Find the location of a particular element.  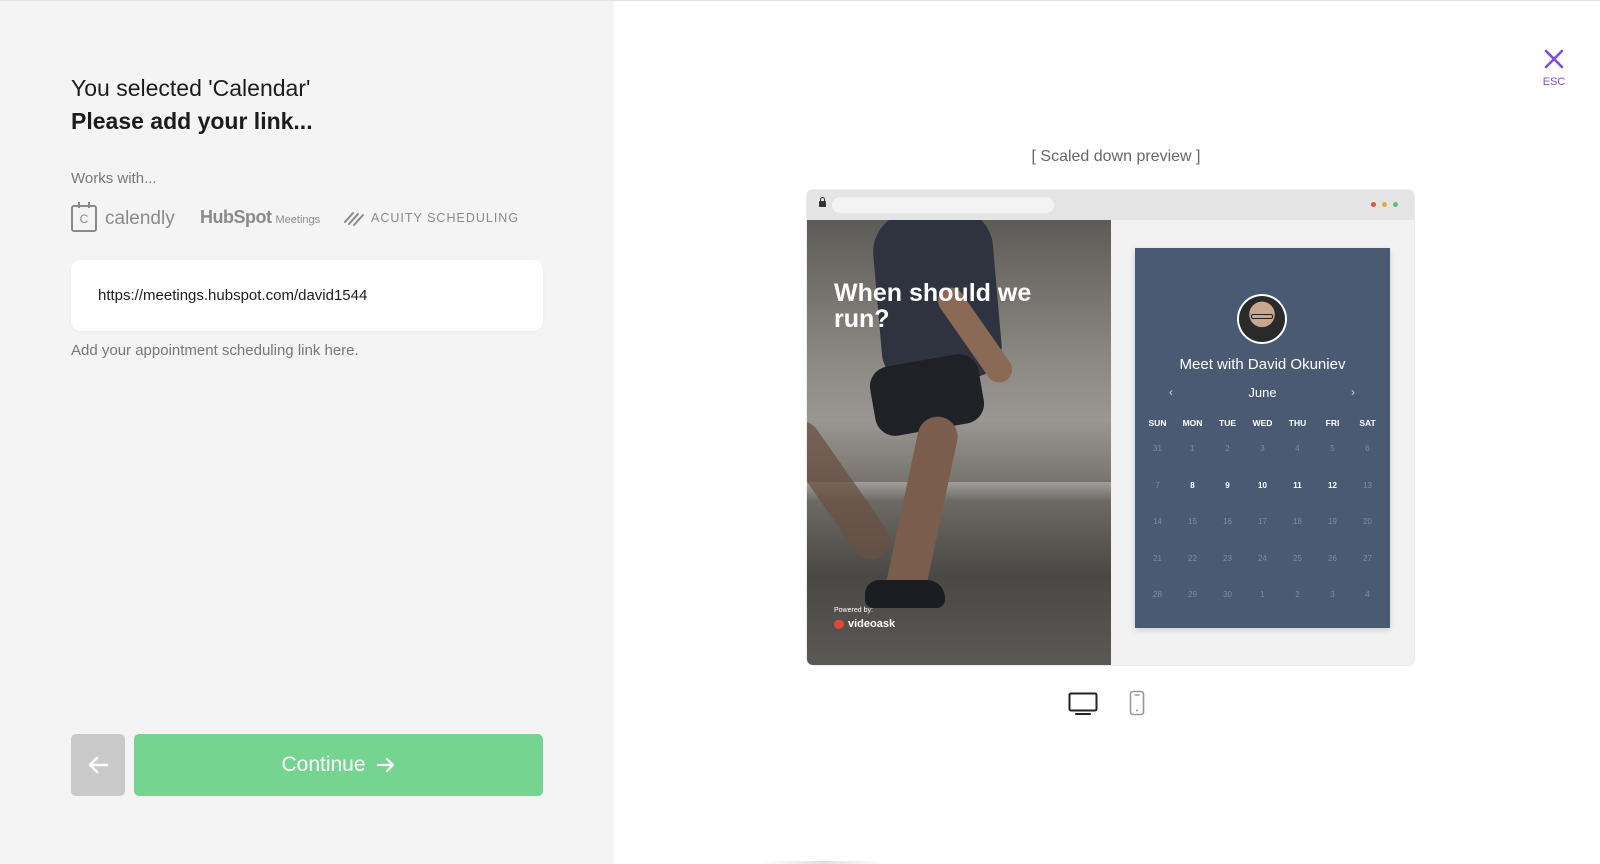

calendar-day: 13 is located at coordinates (1367, 485).